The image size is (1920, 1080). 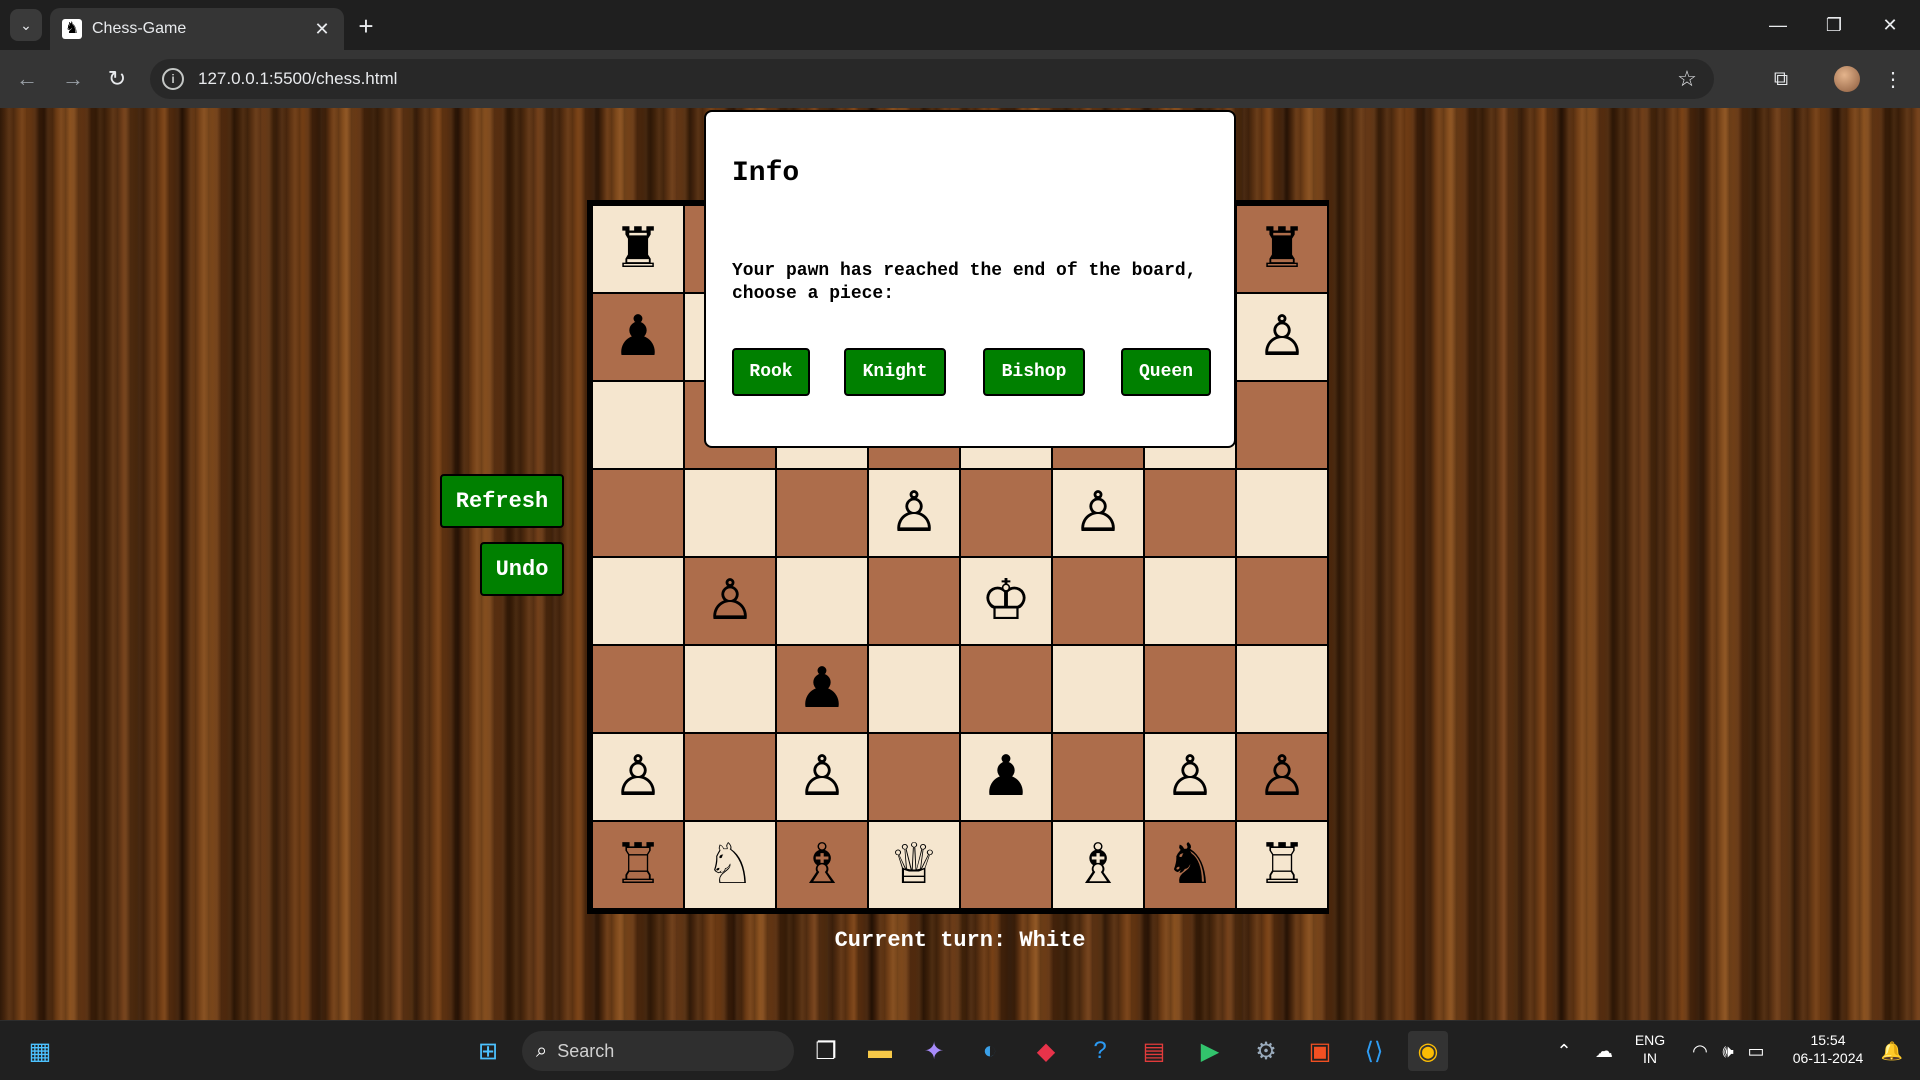 What do you see at coordinates (990, 1051) in the screenshot?
I see `edge-browser-icon: ◐` at bounding box center [990, 1051].